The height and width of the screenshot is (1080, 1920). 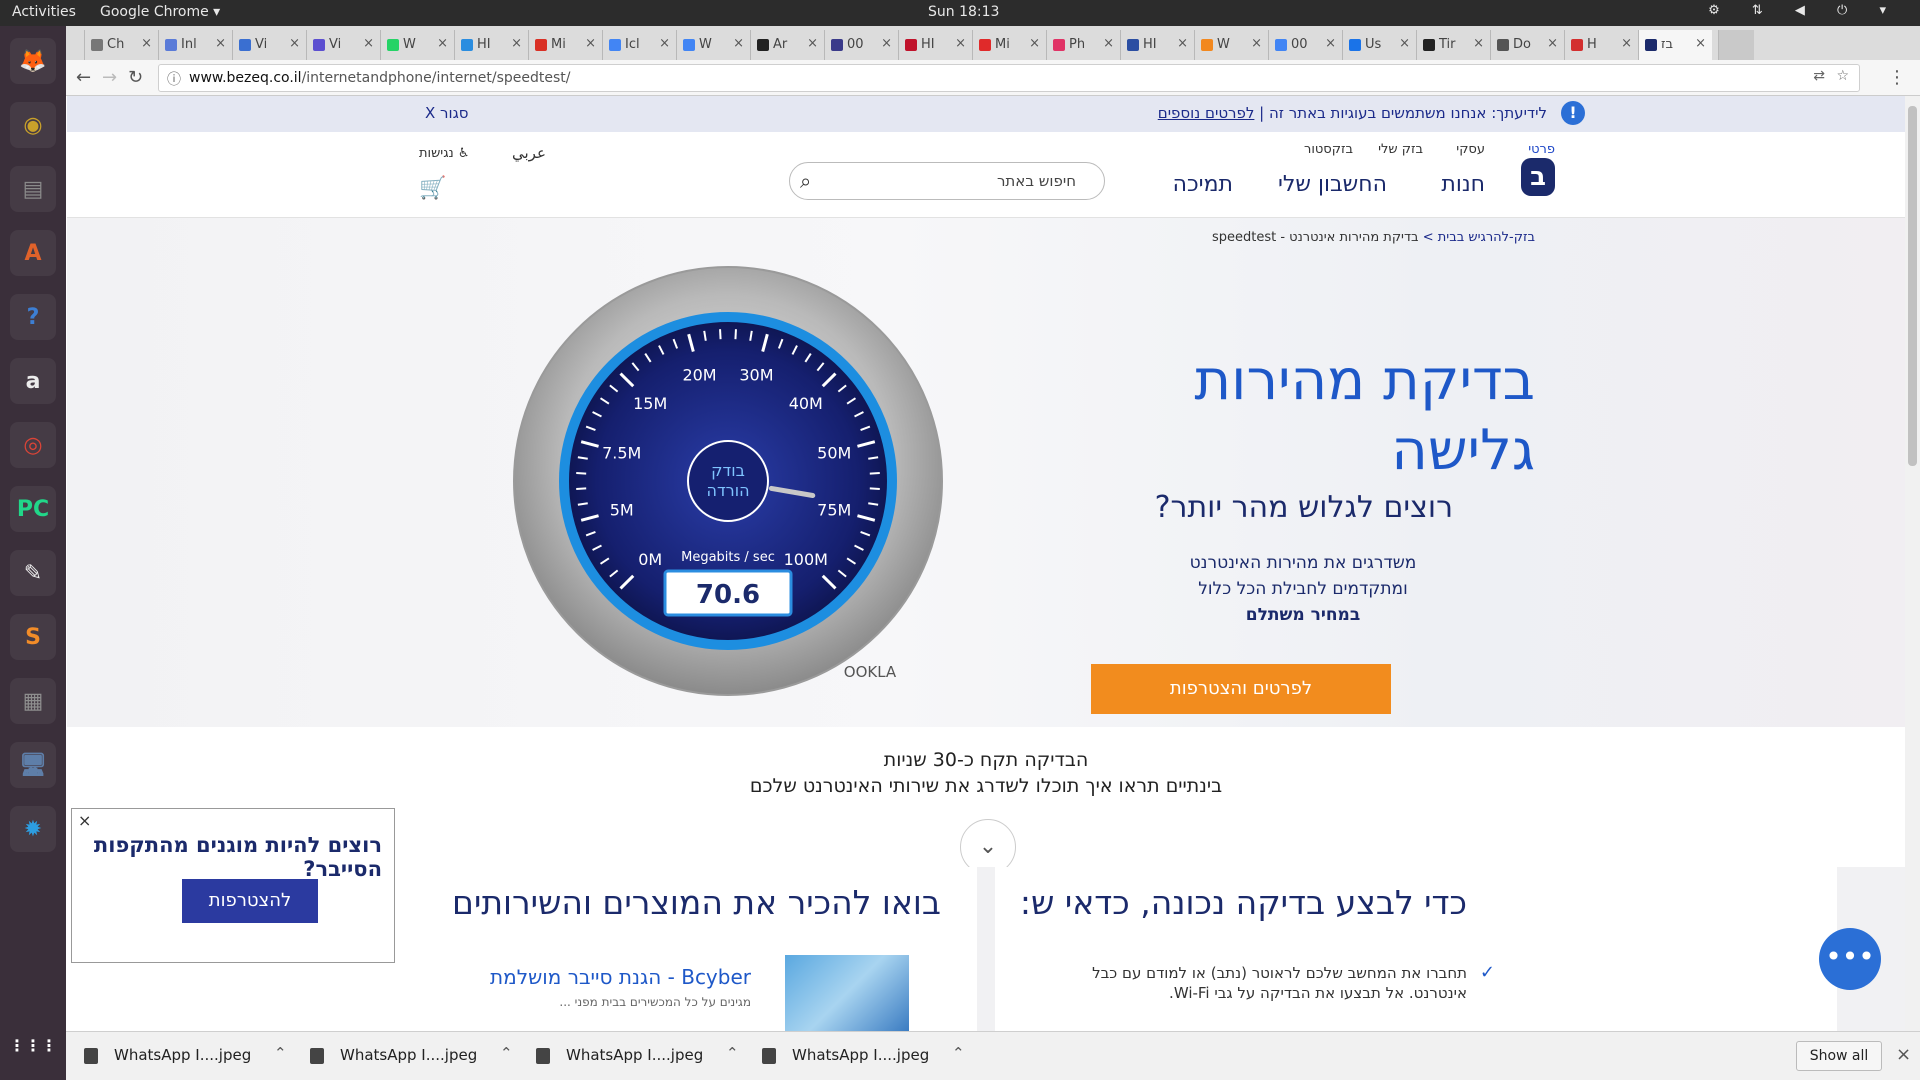 I want to click on amazon-icon: a, so click(x=33, y=381).